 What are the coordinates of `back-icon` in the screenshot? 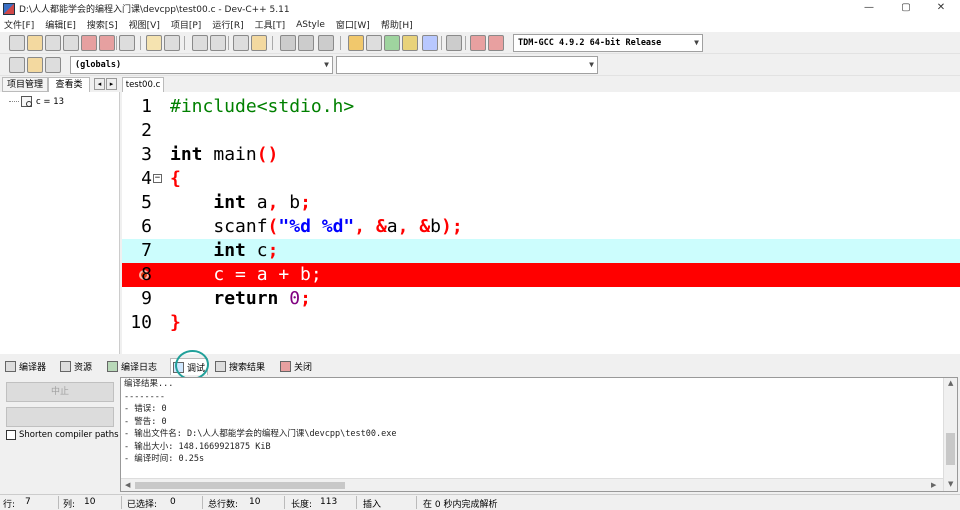 It's located at (288, 43).